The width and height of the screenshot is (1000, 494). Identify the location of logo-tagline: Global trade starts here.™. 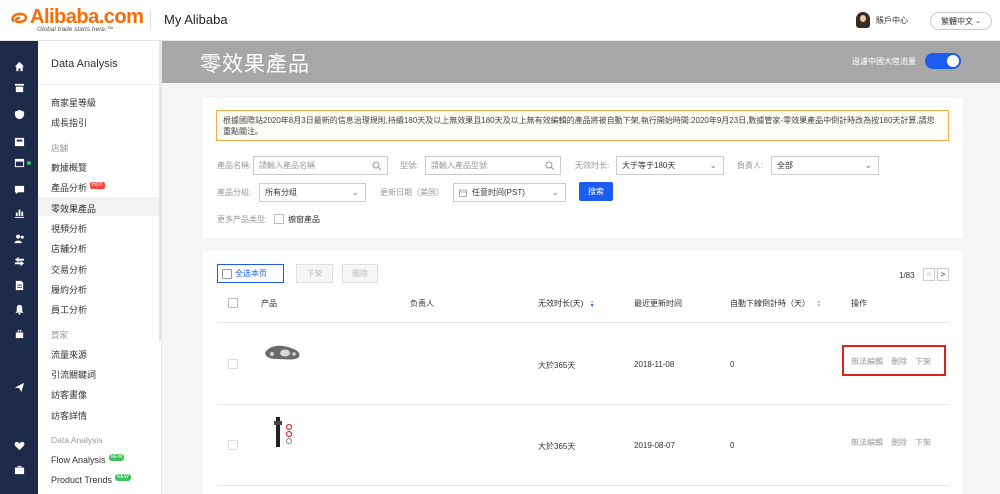
(75, 29).